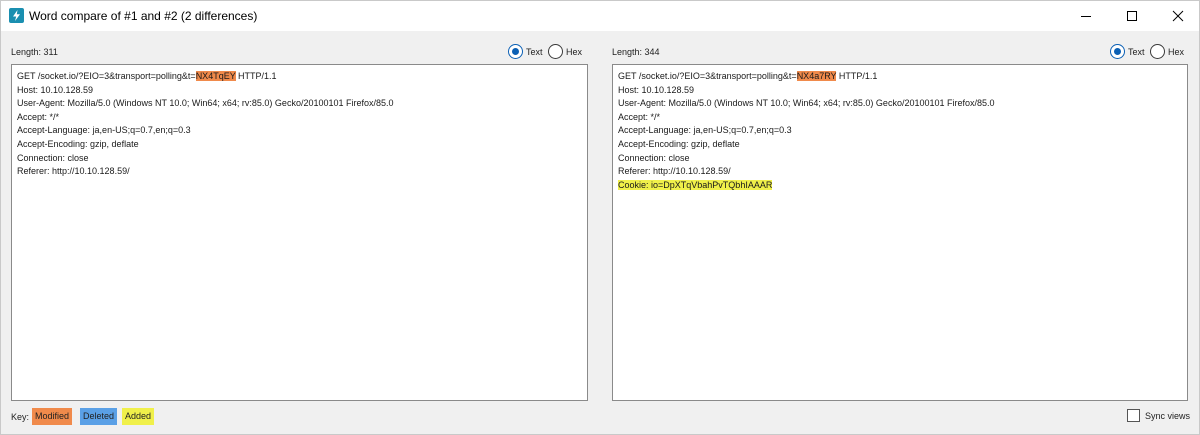 The image size is (1200, 435). Describe the element at coordinates (16, 15) in the screenshot. I see `app-logo-icon` at that location.